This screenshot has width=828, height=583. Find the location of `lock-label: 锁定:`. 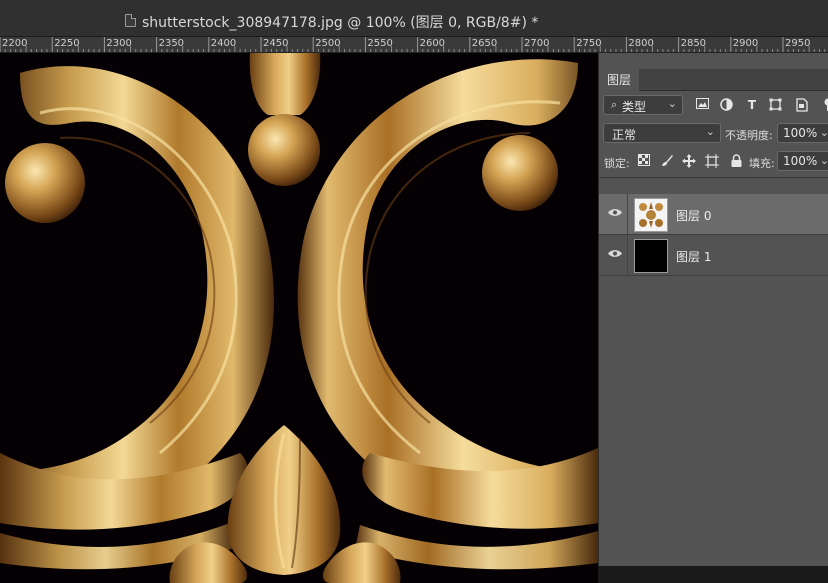

lock-label: 锁定: is located at coordinates (617, 163).